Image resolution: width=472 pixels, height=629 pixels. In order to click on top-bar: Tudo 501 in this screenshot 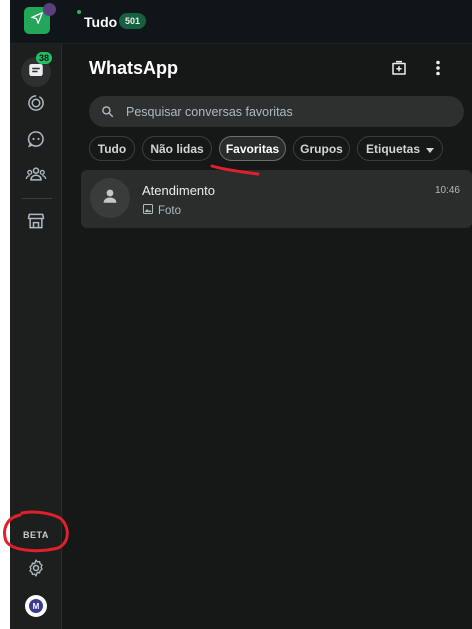, I will do `click(241, 22)`.